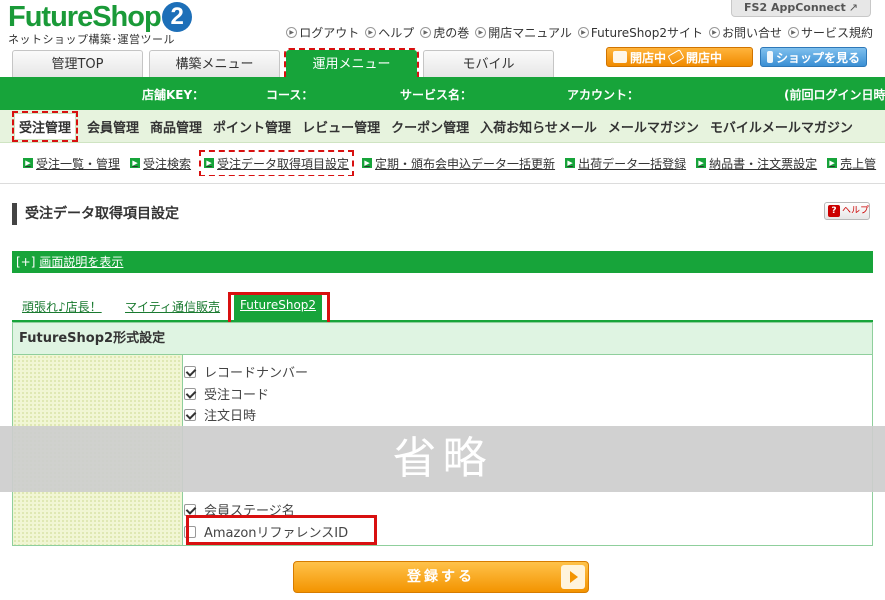 Image resolution: width=885 pixels, height=600 pixels. Describe the element at coordinates (538, 126) in the screenshot. I see `cat-restock-mail: 入荷お知らせメール` at that location.